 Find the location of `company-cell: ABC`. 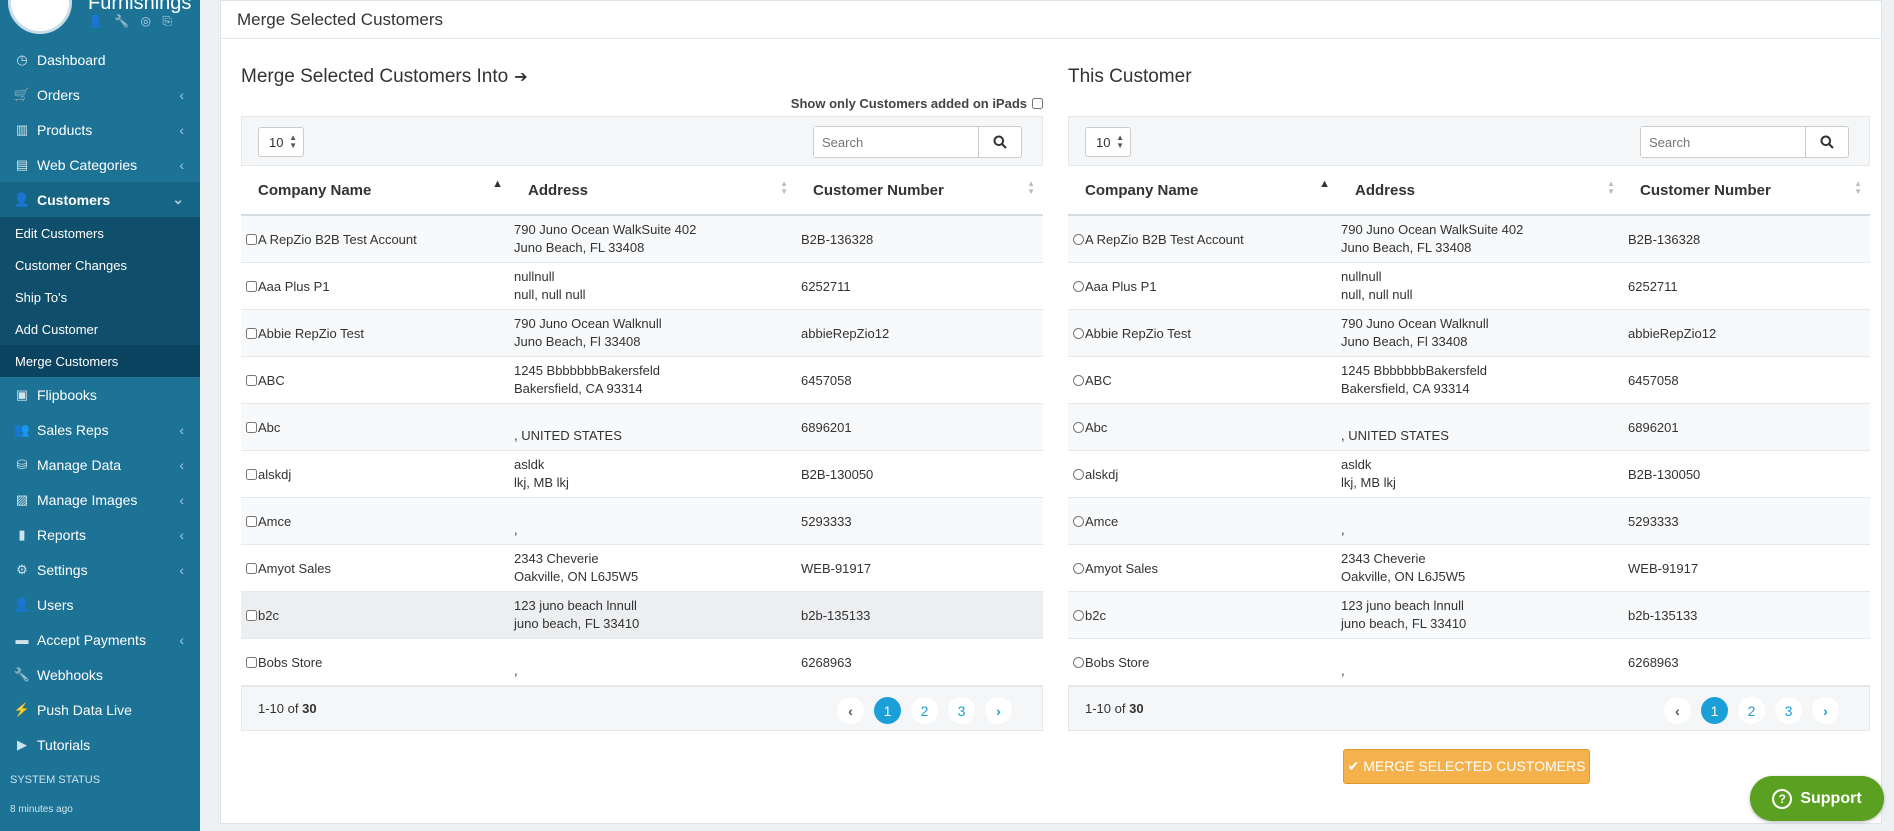

company-cell: ABC is located at coordinates (377, 380).